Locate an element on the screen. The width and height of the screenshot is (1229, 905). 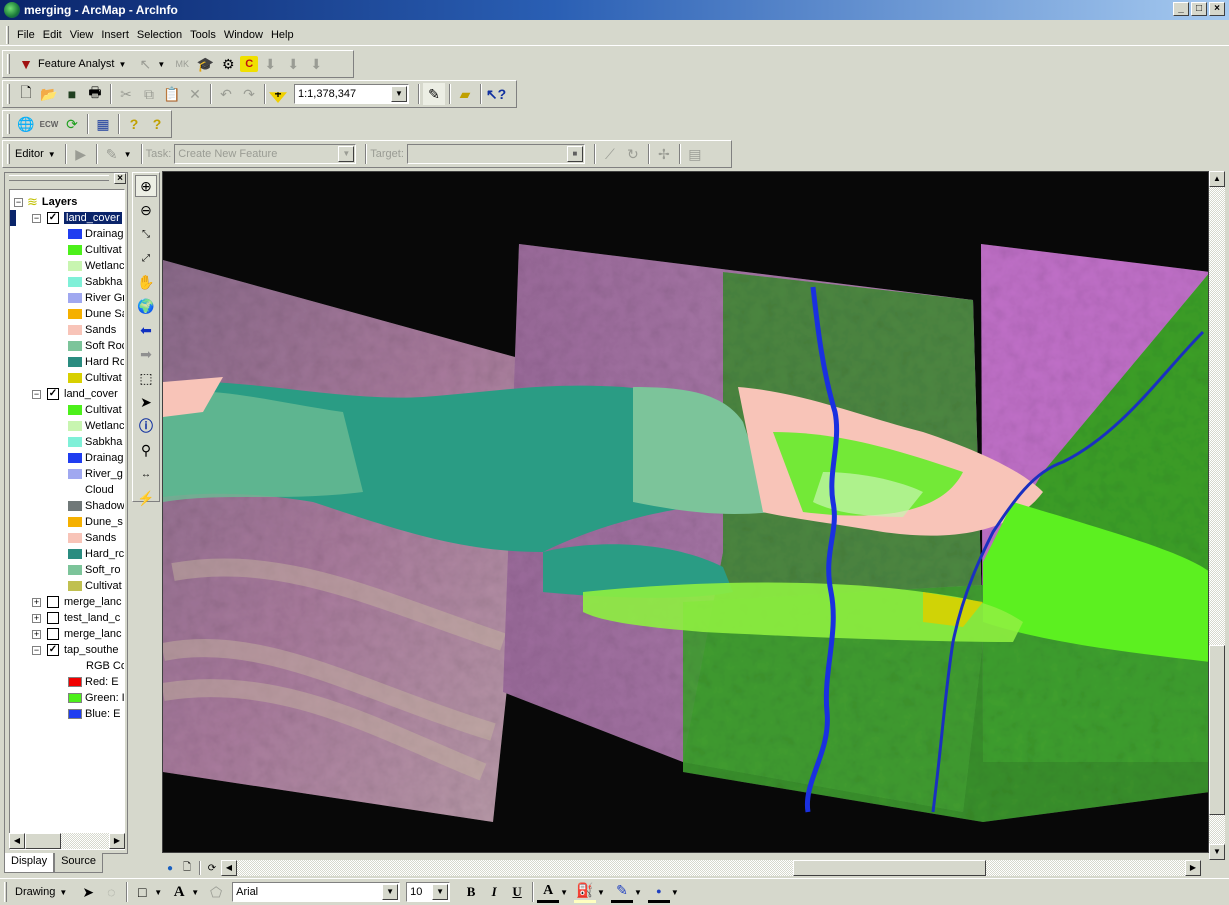
toc-layer: − ✓ land_cover is located at coordinates (77, 218).